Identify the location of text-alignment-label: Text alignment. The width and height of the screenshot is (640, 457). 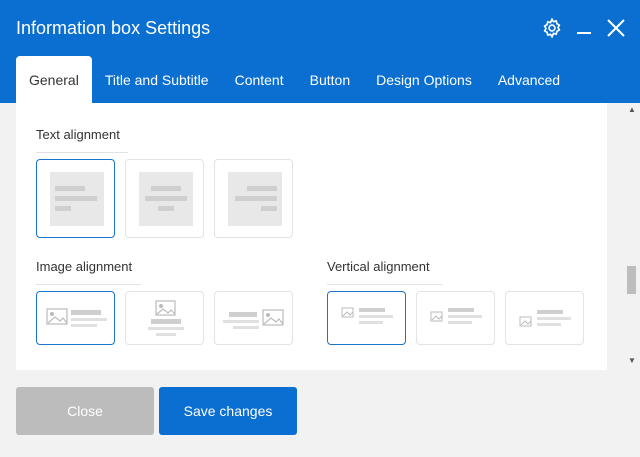
(78, 134).